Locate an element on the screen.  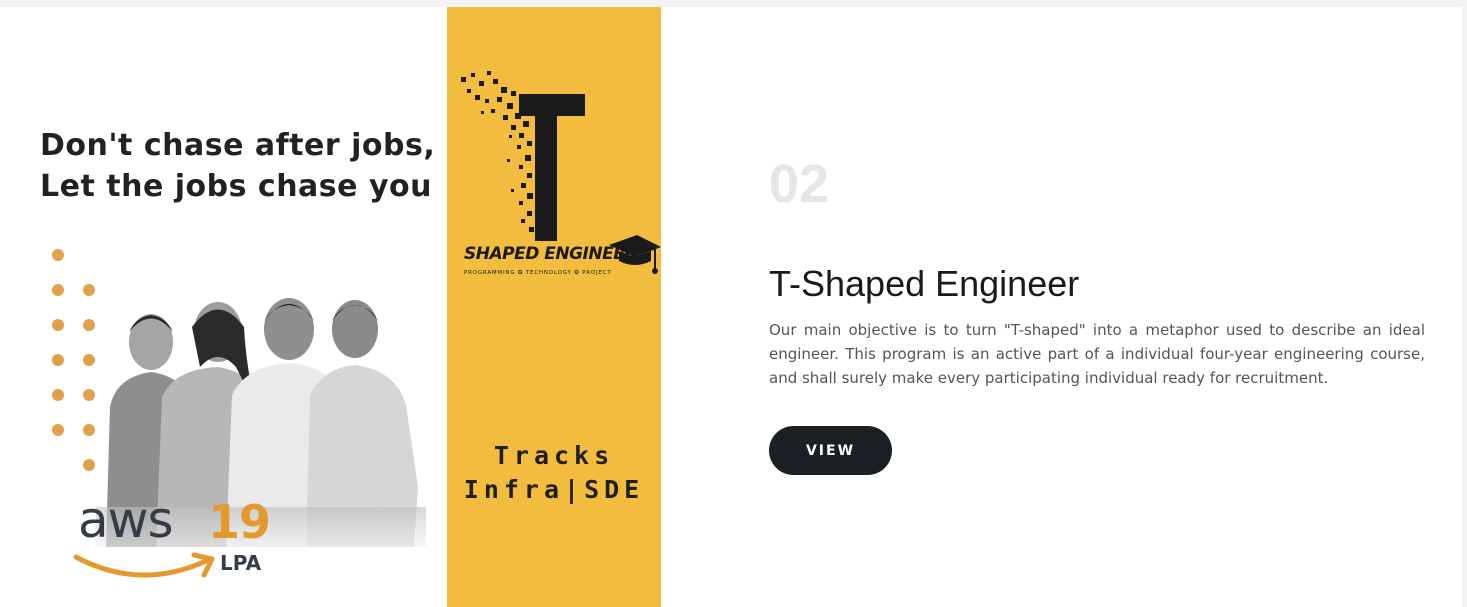
aws-smile-icon is located at coordinates (144, 565).